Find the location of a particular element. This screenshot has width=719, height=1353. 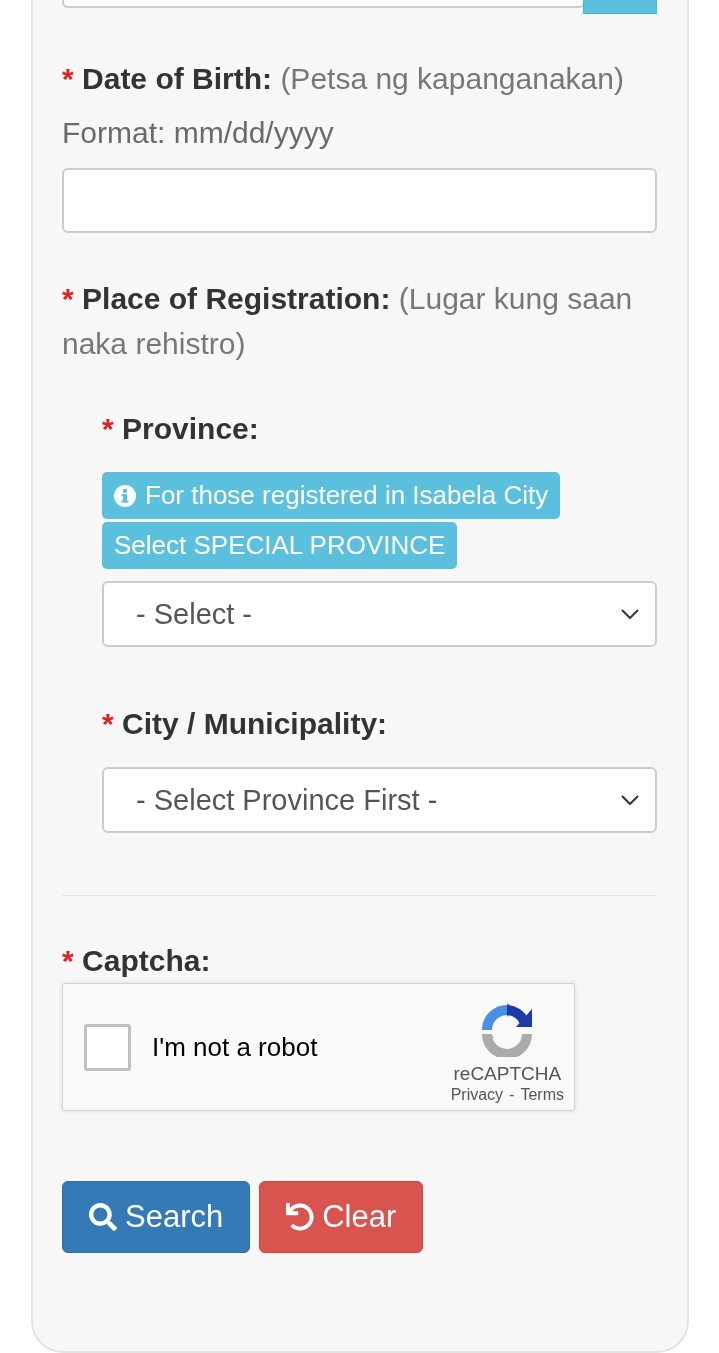

field-label: * Place of Registration: (Lugar kung saan naka rehistro) is located at coordinates (348, 321).